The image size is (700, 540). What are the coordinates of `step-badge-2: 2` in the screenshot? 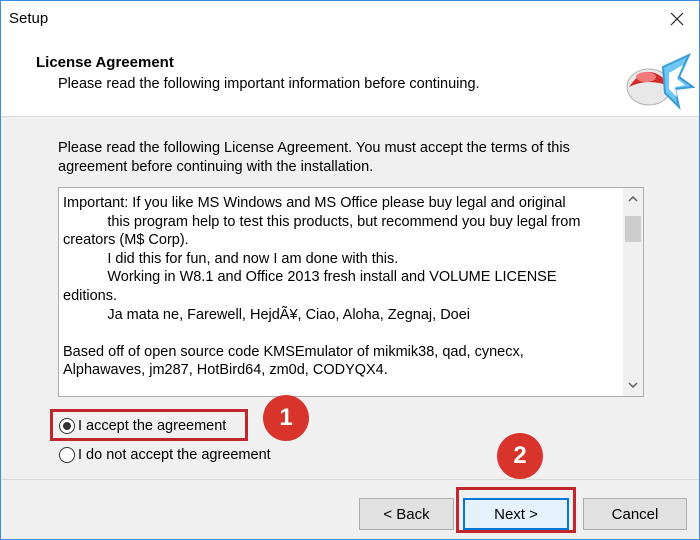 It's located at (520, 456).